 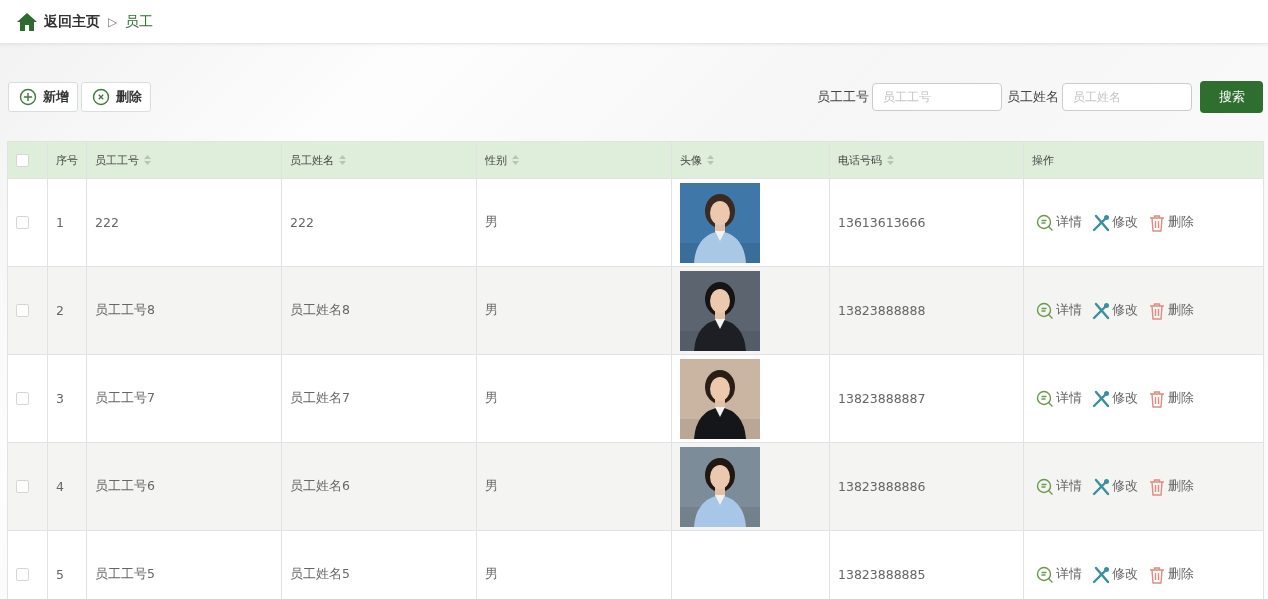 I want to click on column-header: 操作, so click(x=1043, y=160).